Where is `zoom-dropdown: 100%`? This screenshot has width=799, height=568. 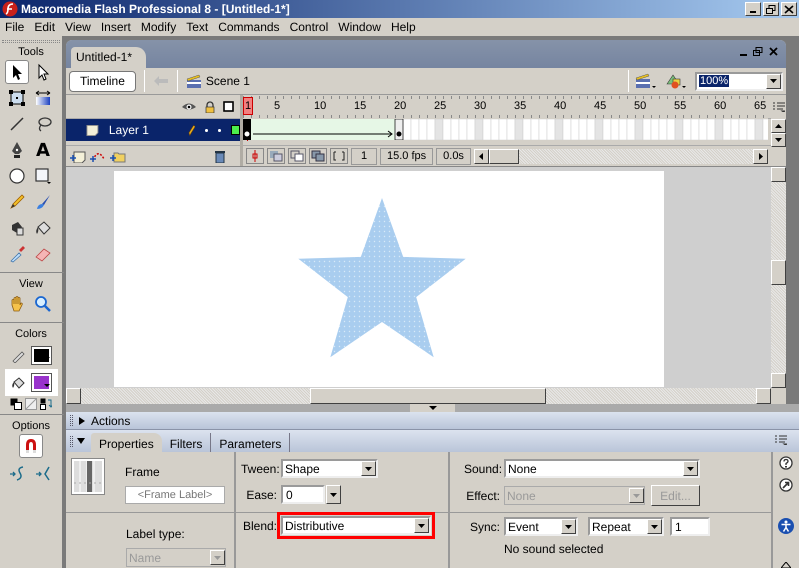
zoom-dropdown: 100% is located at coordinates (739, 81).